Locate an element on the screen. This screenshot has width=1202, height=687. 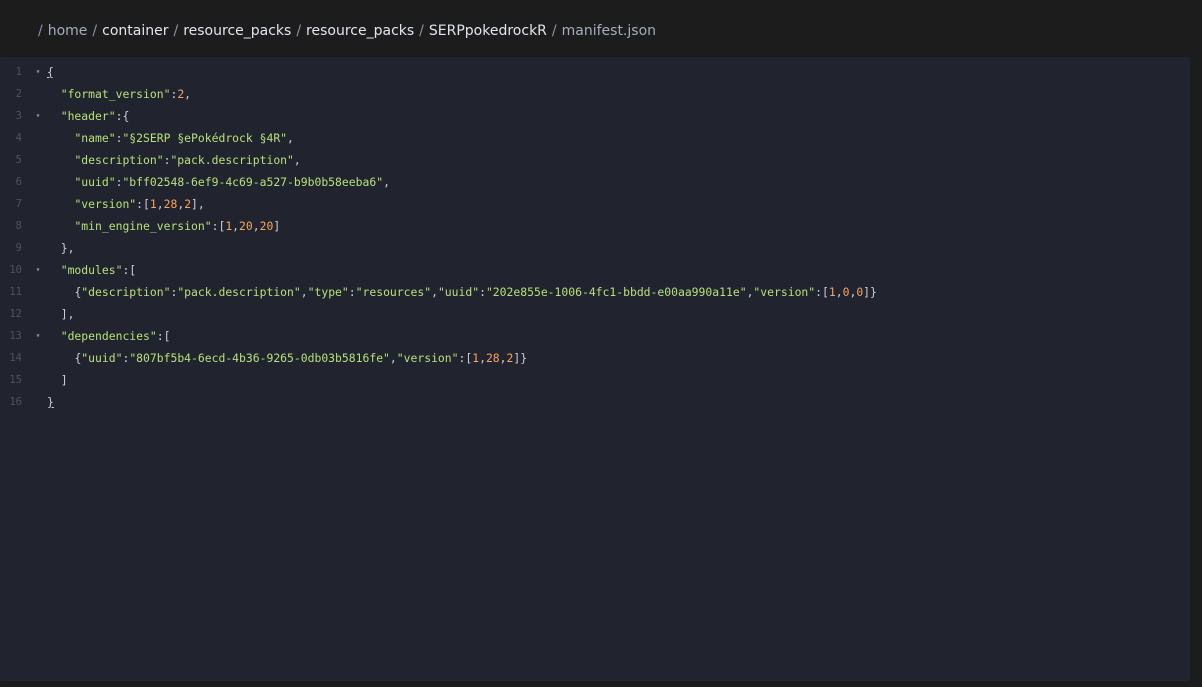
code-text: { is located at coordinates (50, 72).